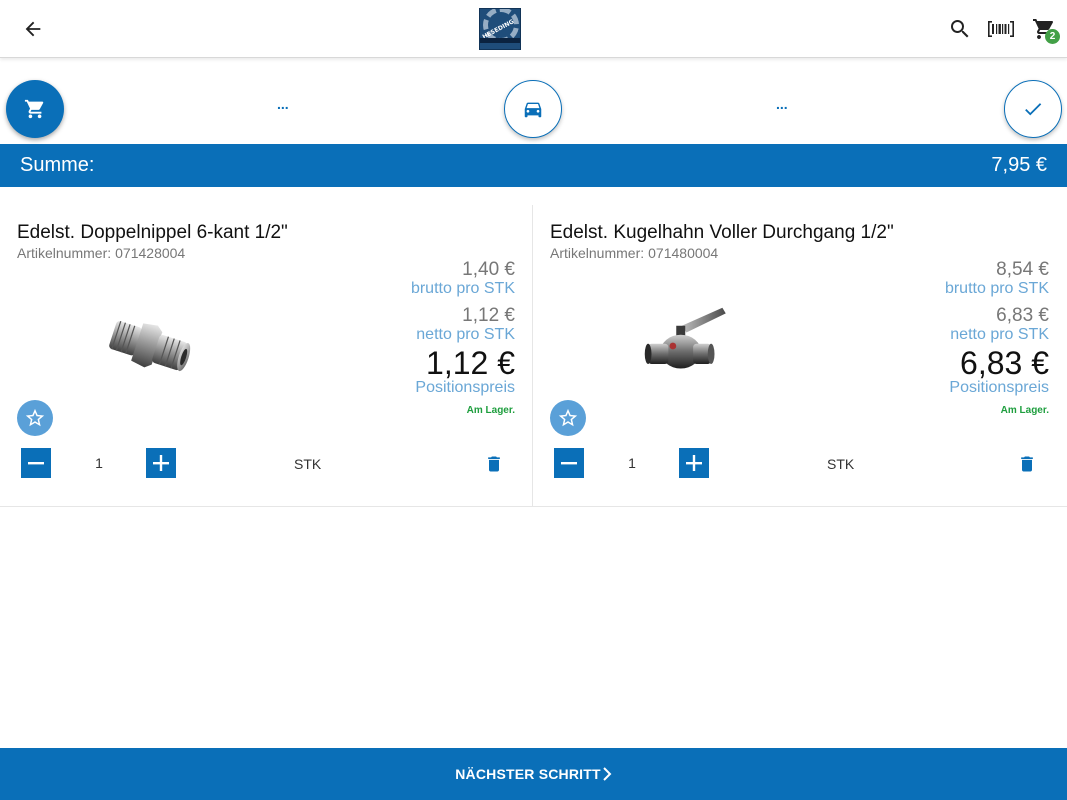 The width and height of the screenshot is (1067, 800). Describe the element at coordinates (533, 165) in the screenshot. I see `summary-bar: Summe: 7,95 €` at that location.